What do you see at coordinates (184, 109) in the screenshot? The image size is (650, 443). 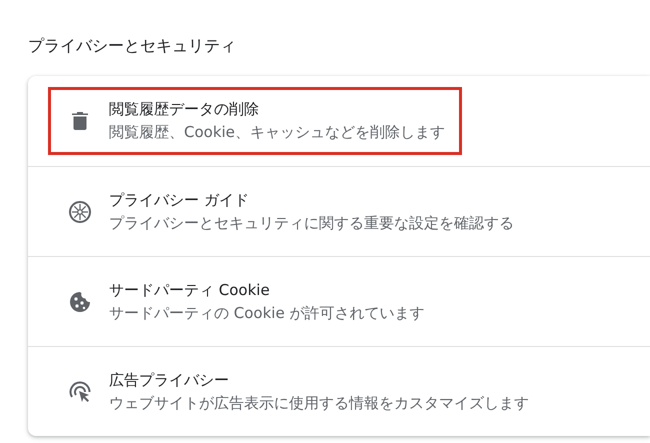 I see `item-title: 閲覧履歴データの削除` at bounding box center [184, 109].